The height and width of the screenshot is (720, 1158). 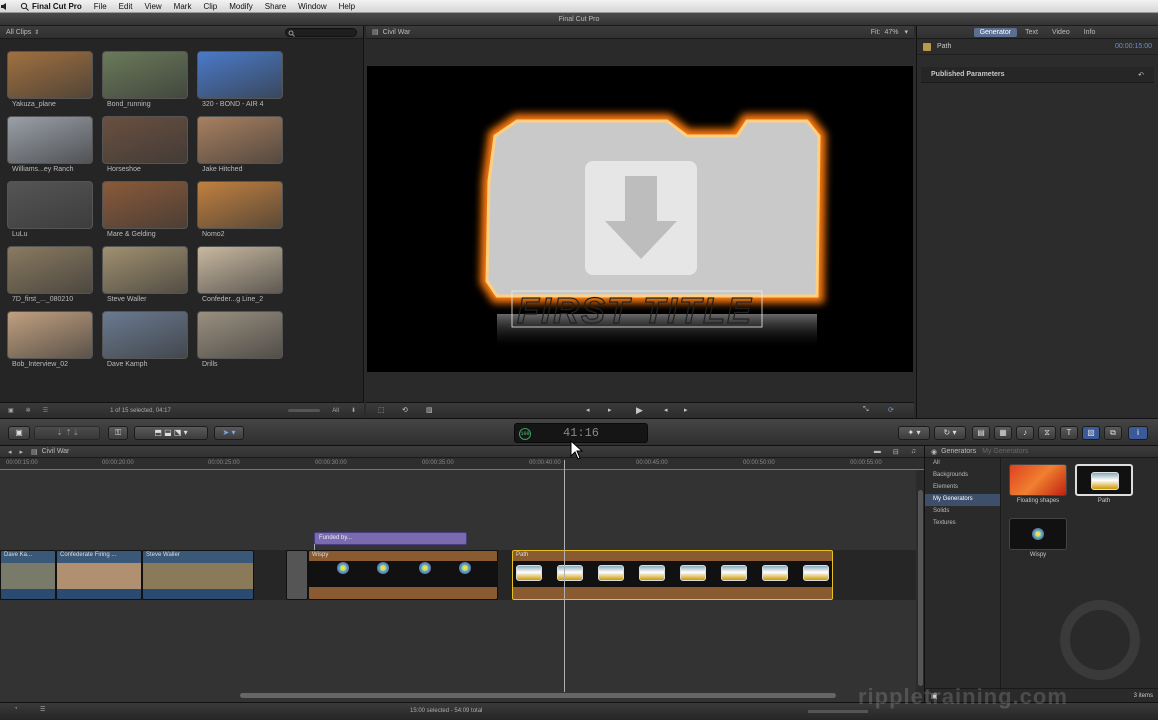 What do you see at coordinates (118, 433) in the screenshot?
I see `keyword-button: ⚿` at bounding box center [118, 433].